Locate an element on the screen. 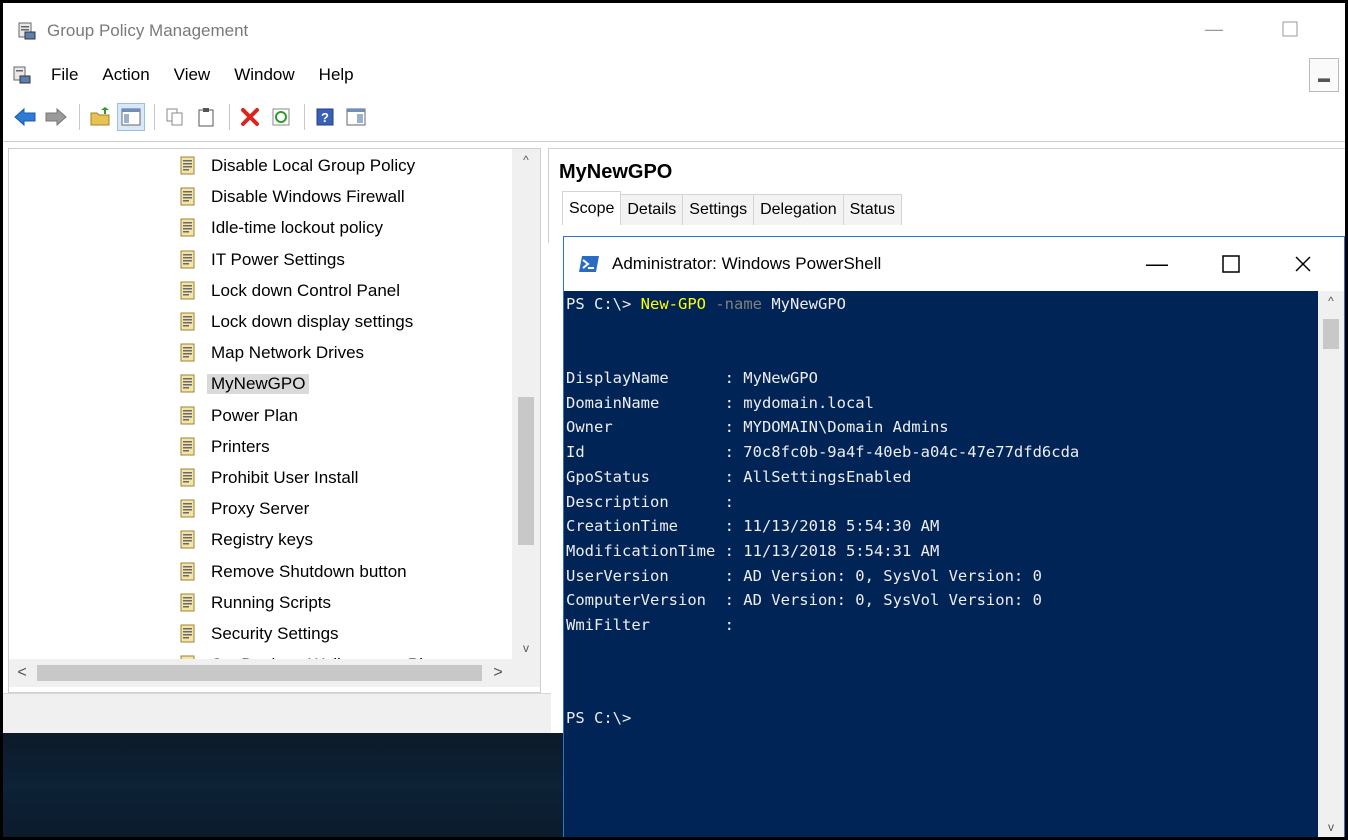  tab-details: Details is located at coordinates (652, 209).